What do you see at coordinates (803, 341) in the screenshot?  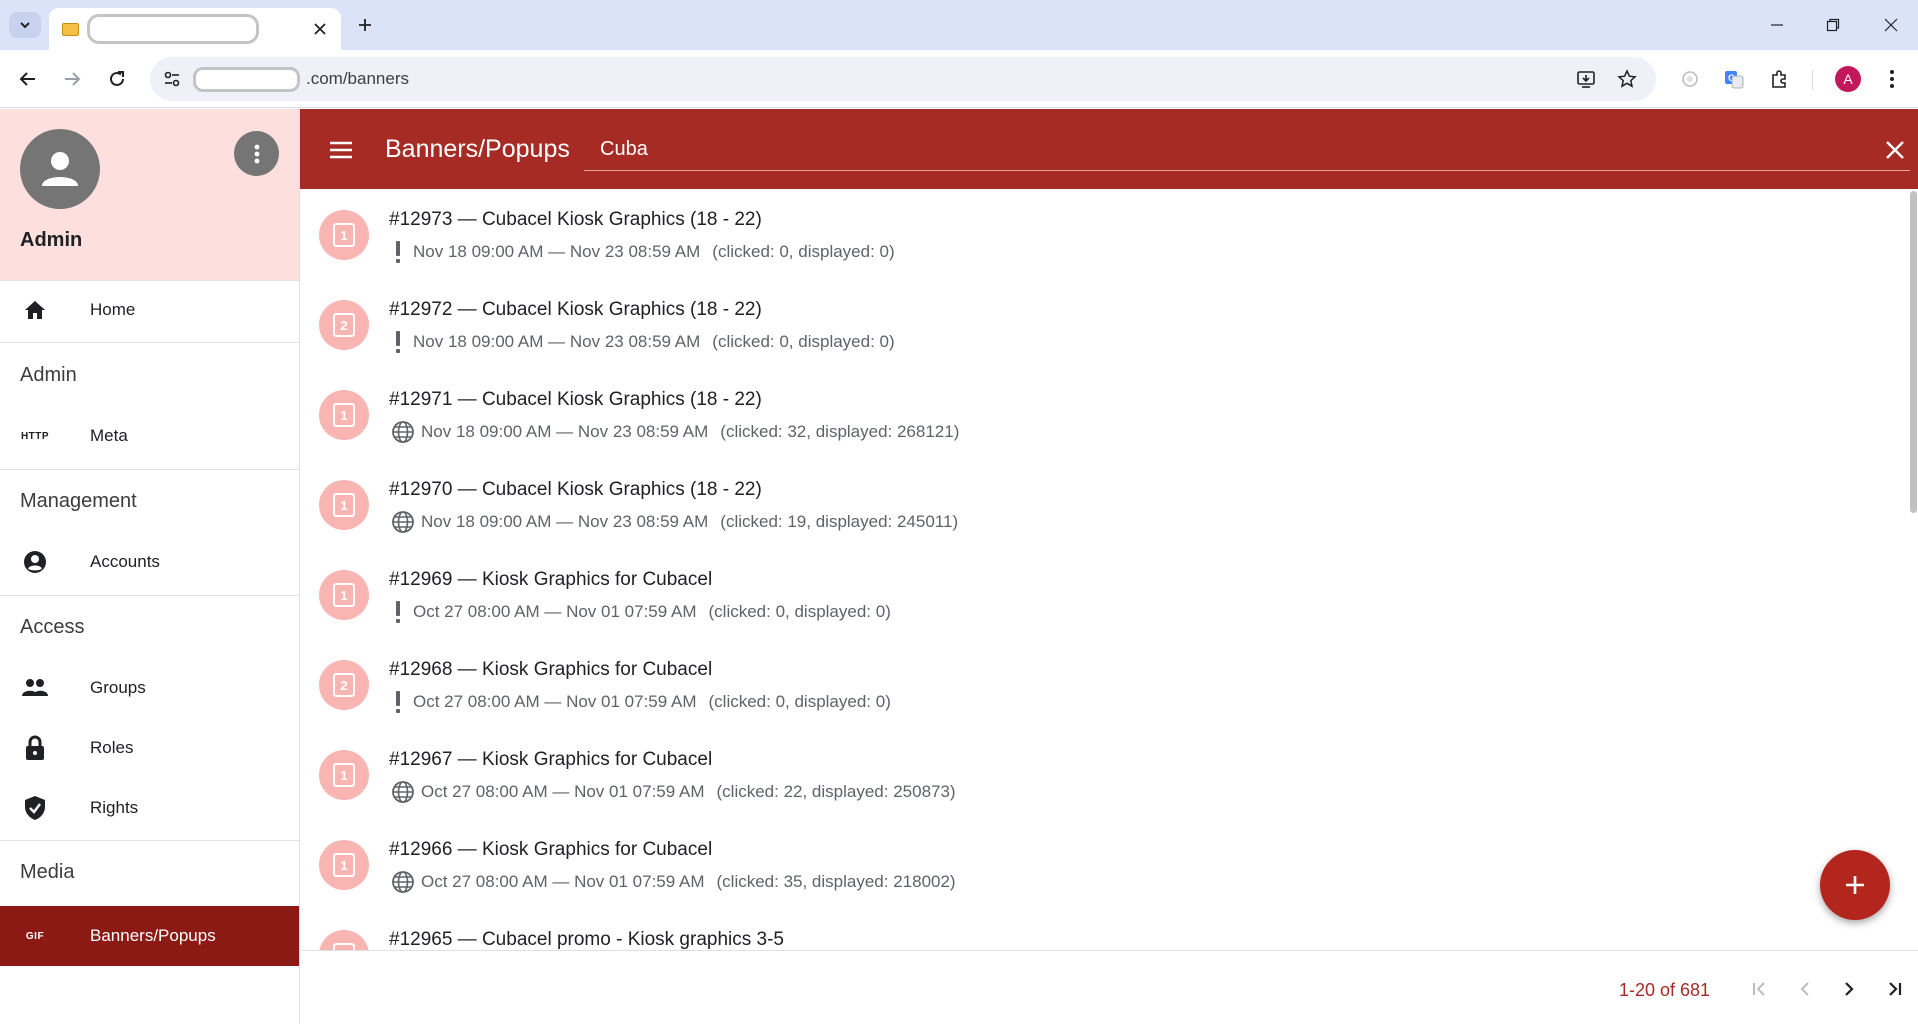 I see `banner-stats: (clicked: 0, displayed: 0)` at bounding box center [803, 341].